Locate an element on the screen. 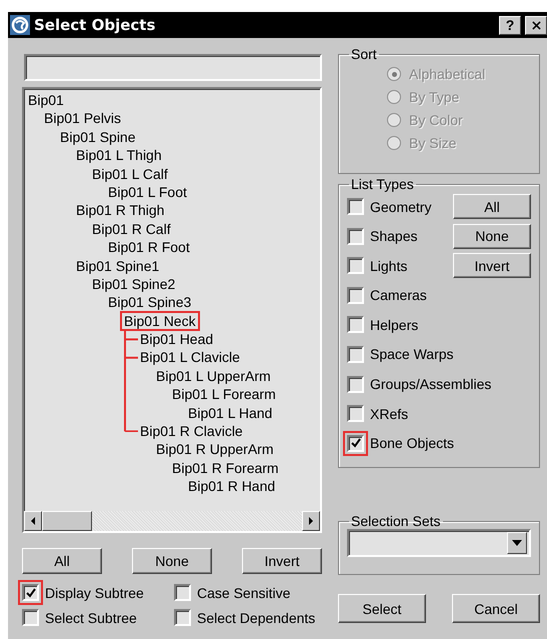 The image size is (547, 639). option-label: Select Dependents is located at coordinates (256, 618).